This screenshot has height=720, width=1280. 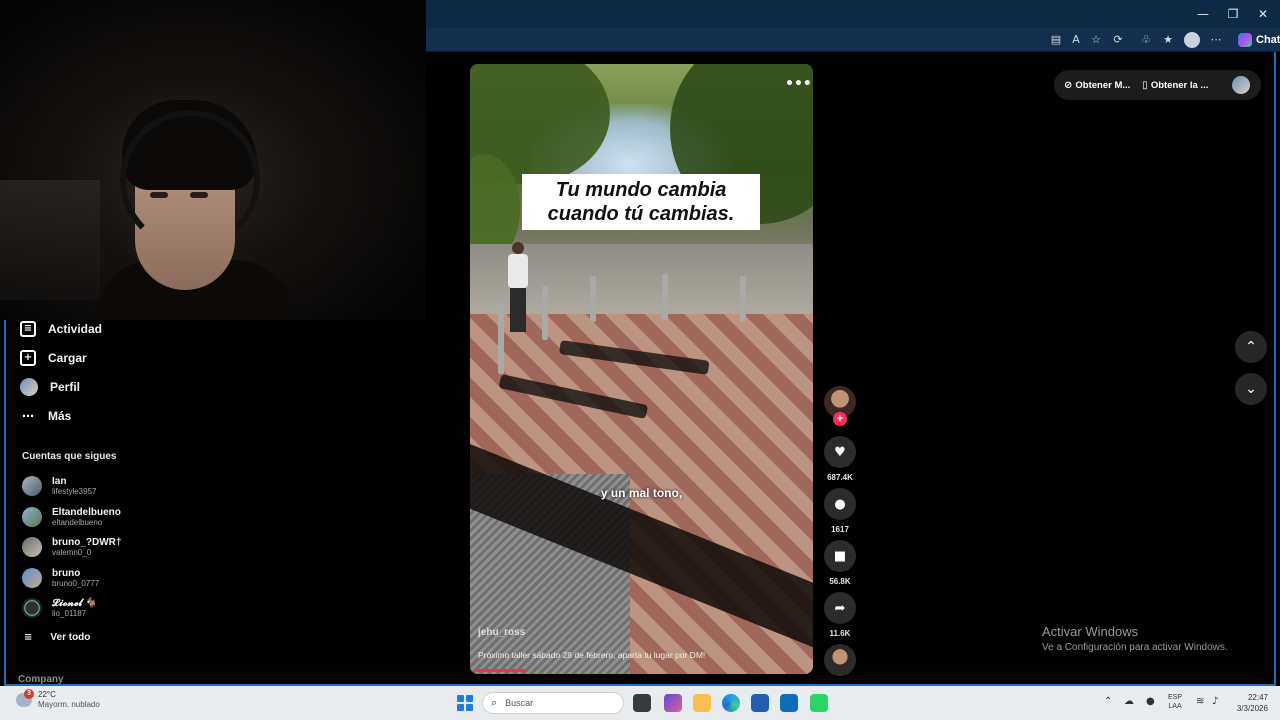 What do you see at coordinates (789, 703) in the screenshot?
I see `outlook-icon` at bounding box center [789, 703].